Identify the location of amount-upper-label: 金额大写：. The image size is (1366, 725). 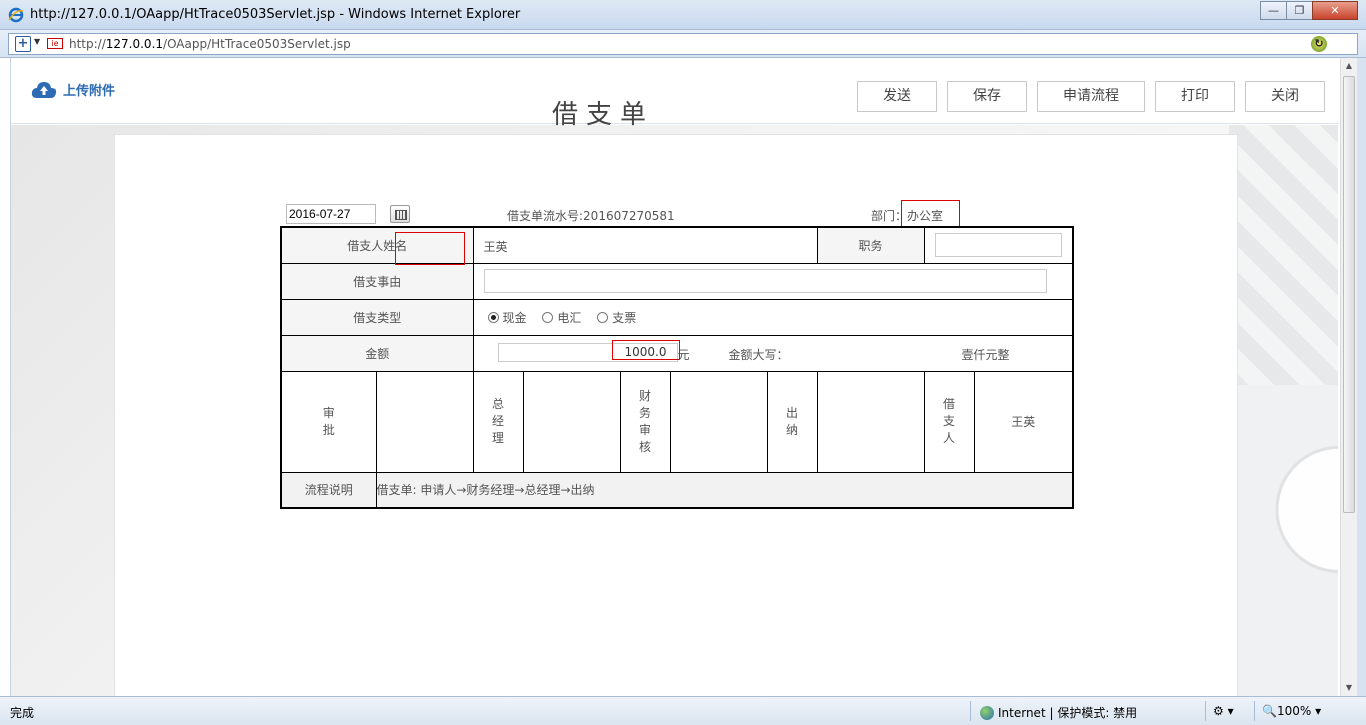
(759, 354).